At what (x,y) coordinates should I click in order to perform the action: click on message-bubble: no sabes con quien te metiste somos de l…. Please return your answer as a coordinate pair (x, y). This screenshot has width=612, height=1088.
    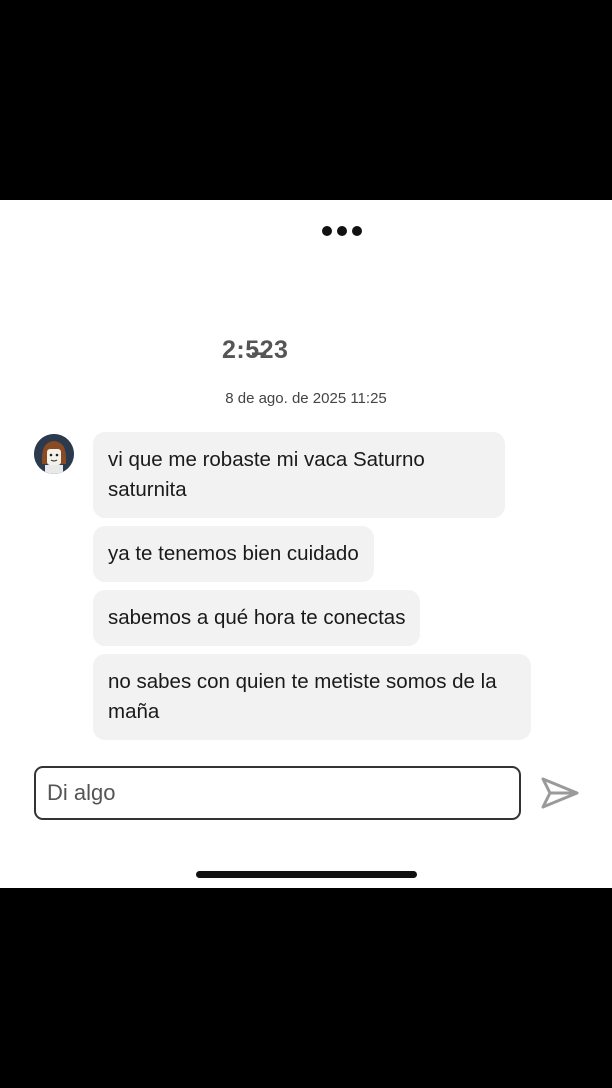
    Looking at the image, I should click on (312, 697).